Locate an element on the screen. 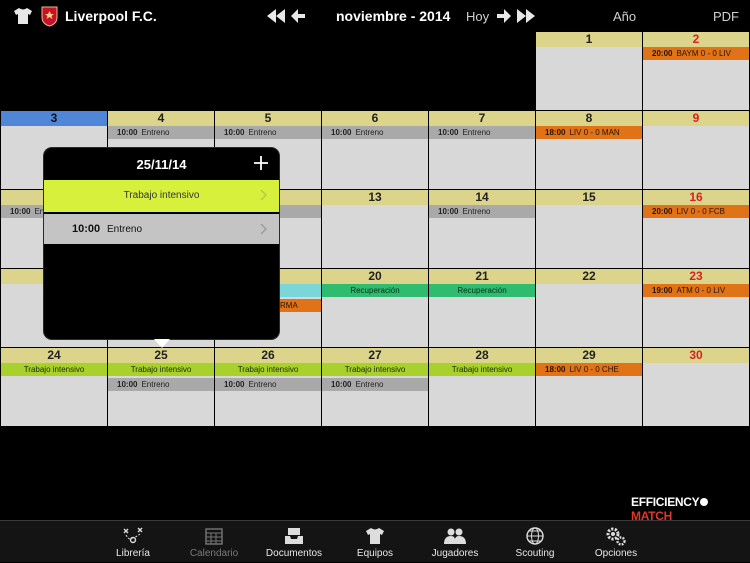 Image resolution: width=750 pixels, height=563 pixels. tab-libreria: Librería is located at coordinates (133, 542).